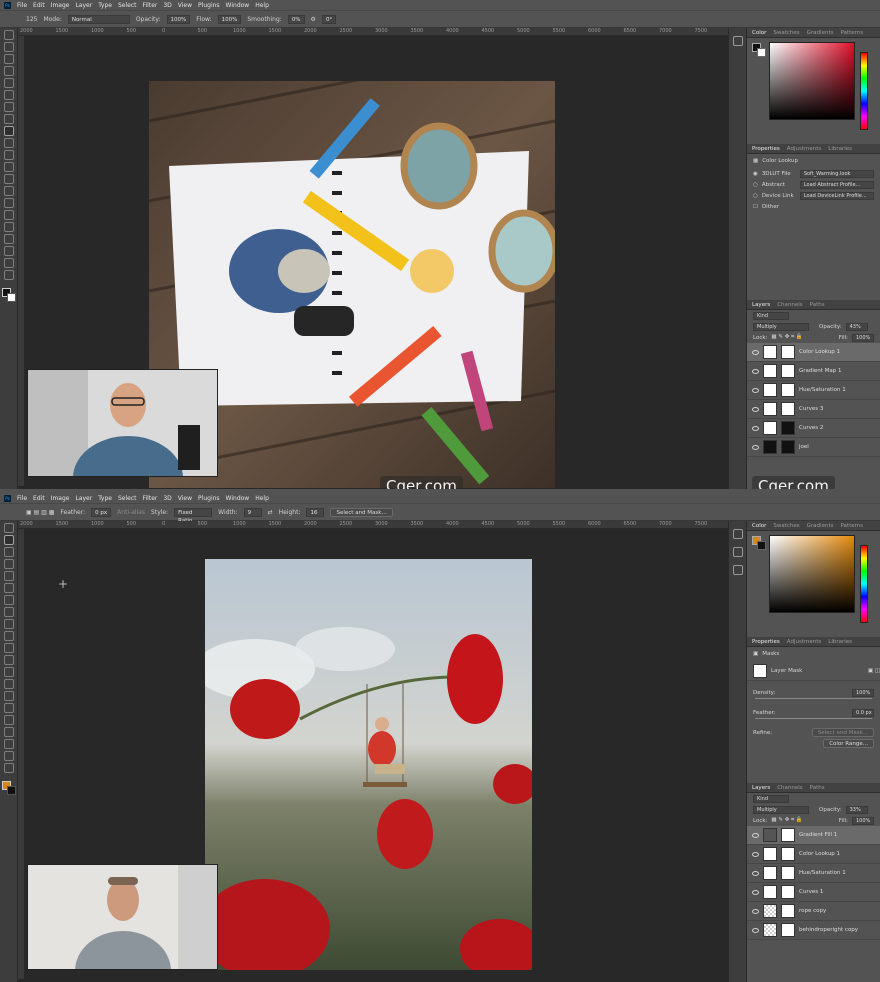  I want to click on tab-swatches: Swatches, so click(786, 526).